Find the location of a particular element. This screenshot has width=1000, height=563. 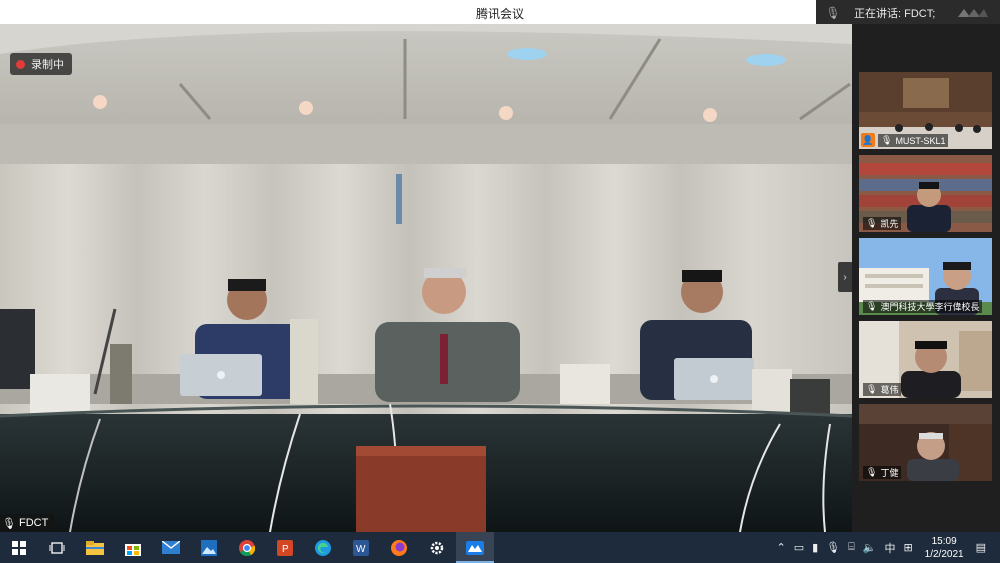

collapse-panel-button: › is located at coordinates (845, 277).